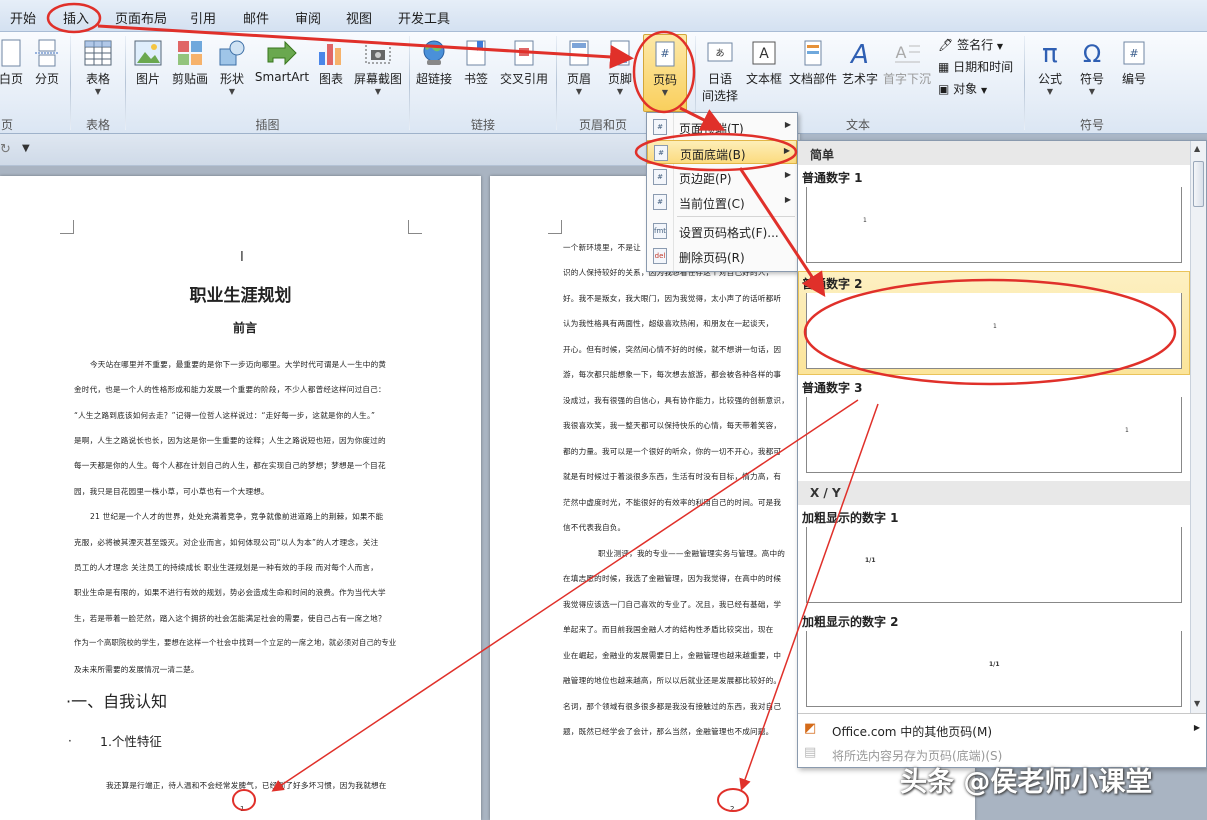 The height and width of the screenshot is (820, 1207). What do you see at coordinates (434, 78) in the screenshot?
I see `hyperlink-label: 超链接` at bounding box center [434, 78].